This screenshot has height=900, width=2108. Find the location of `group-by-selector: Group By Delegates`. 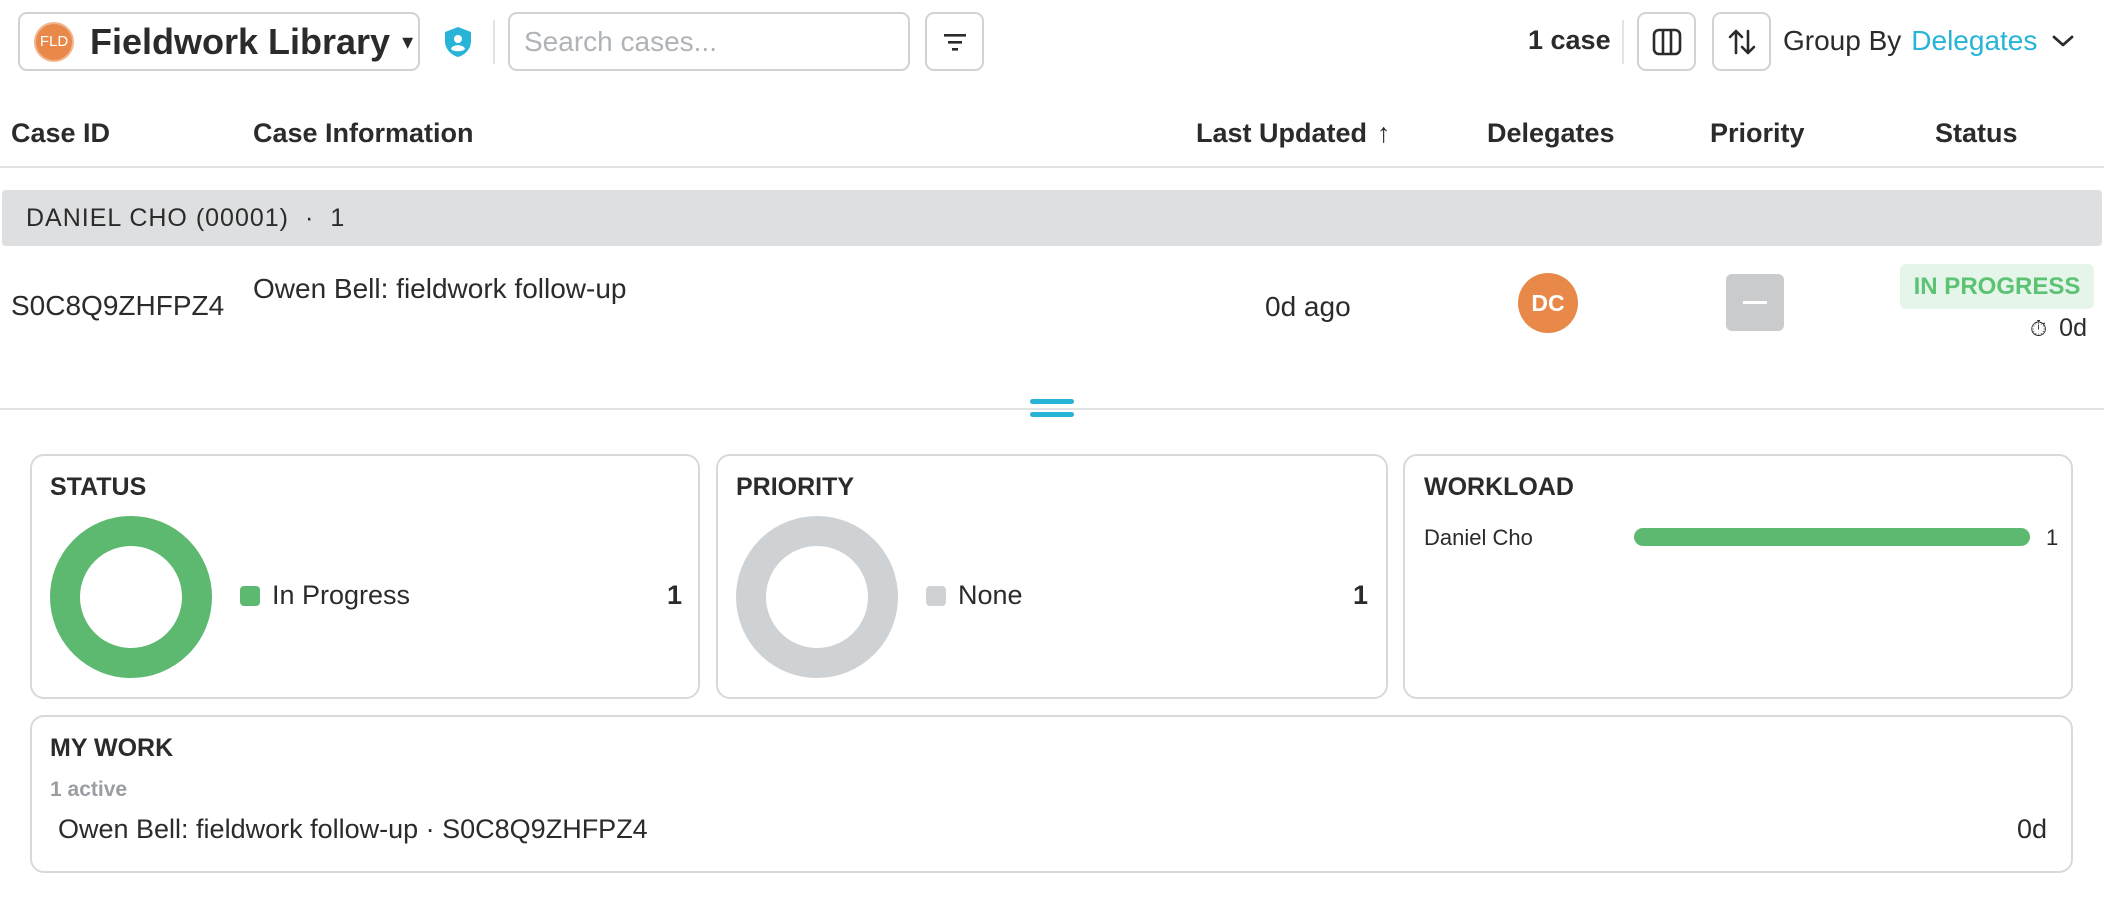

group-by-selector: Group By Delegates is located at coordinates (1929, 41).